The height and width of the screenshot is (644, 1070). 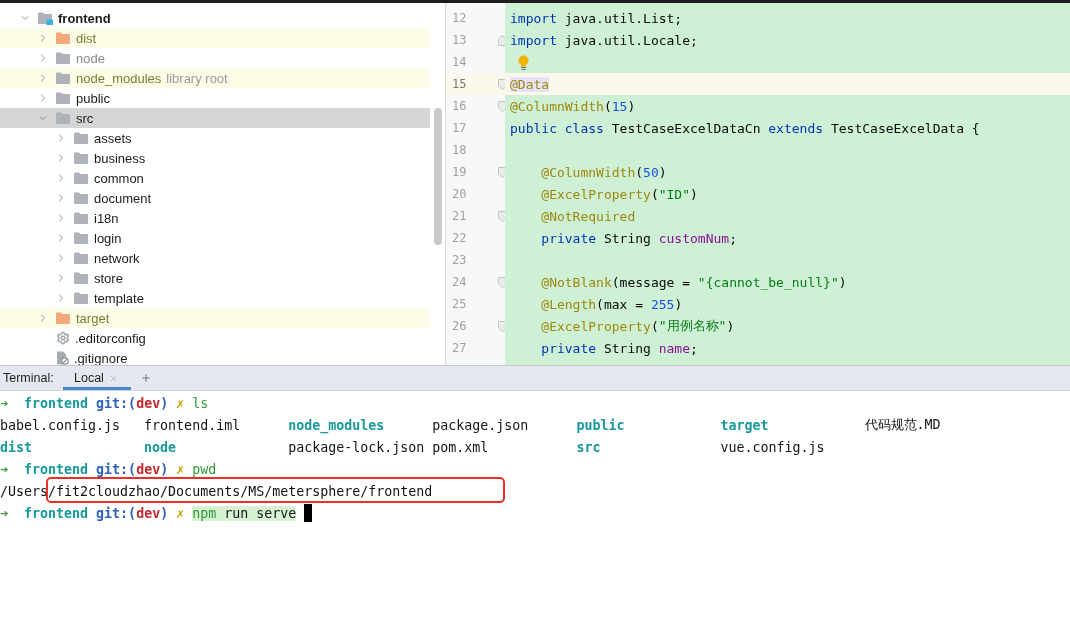 What do you see at coordinates (97, 378) in the screenshot?
I see `terminal-tab: Local` at bounding box center [97, 378].